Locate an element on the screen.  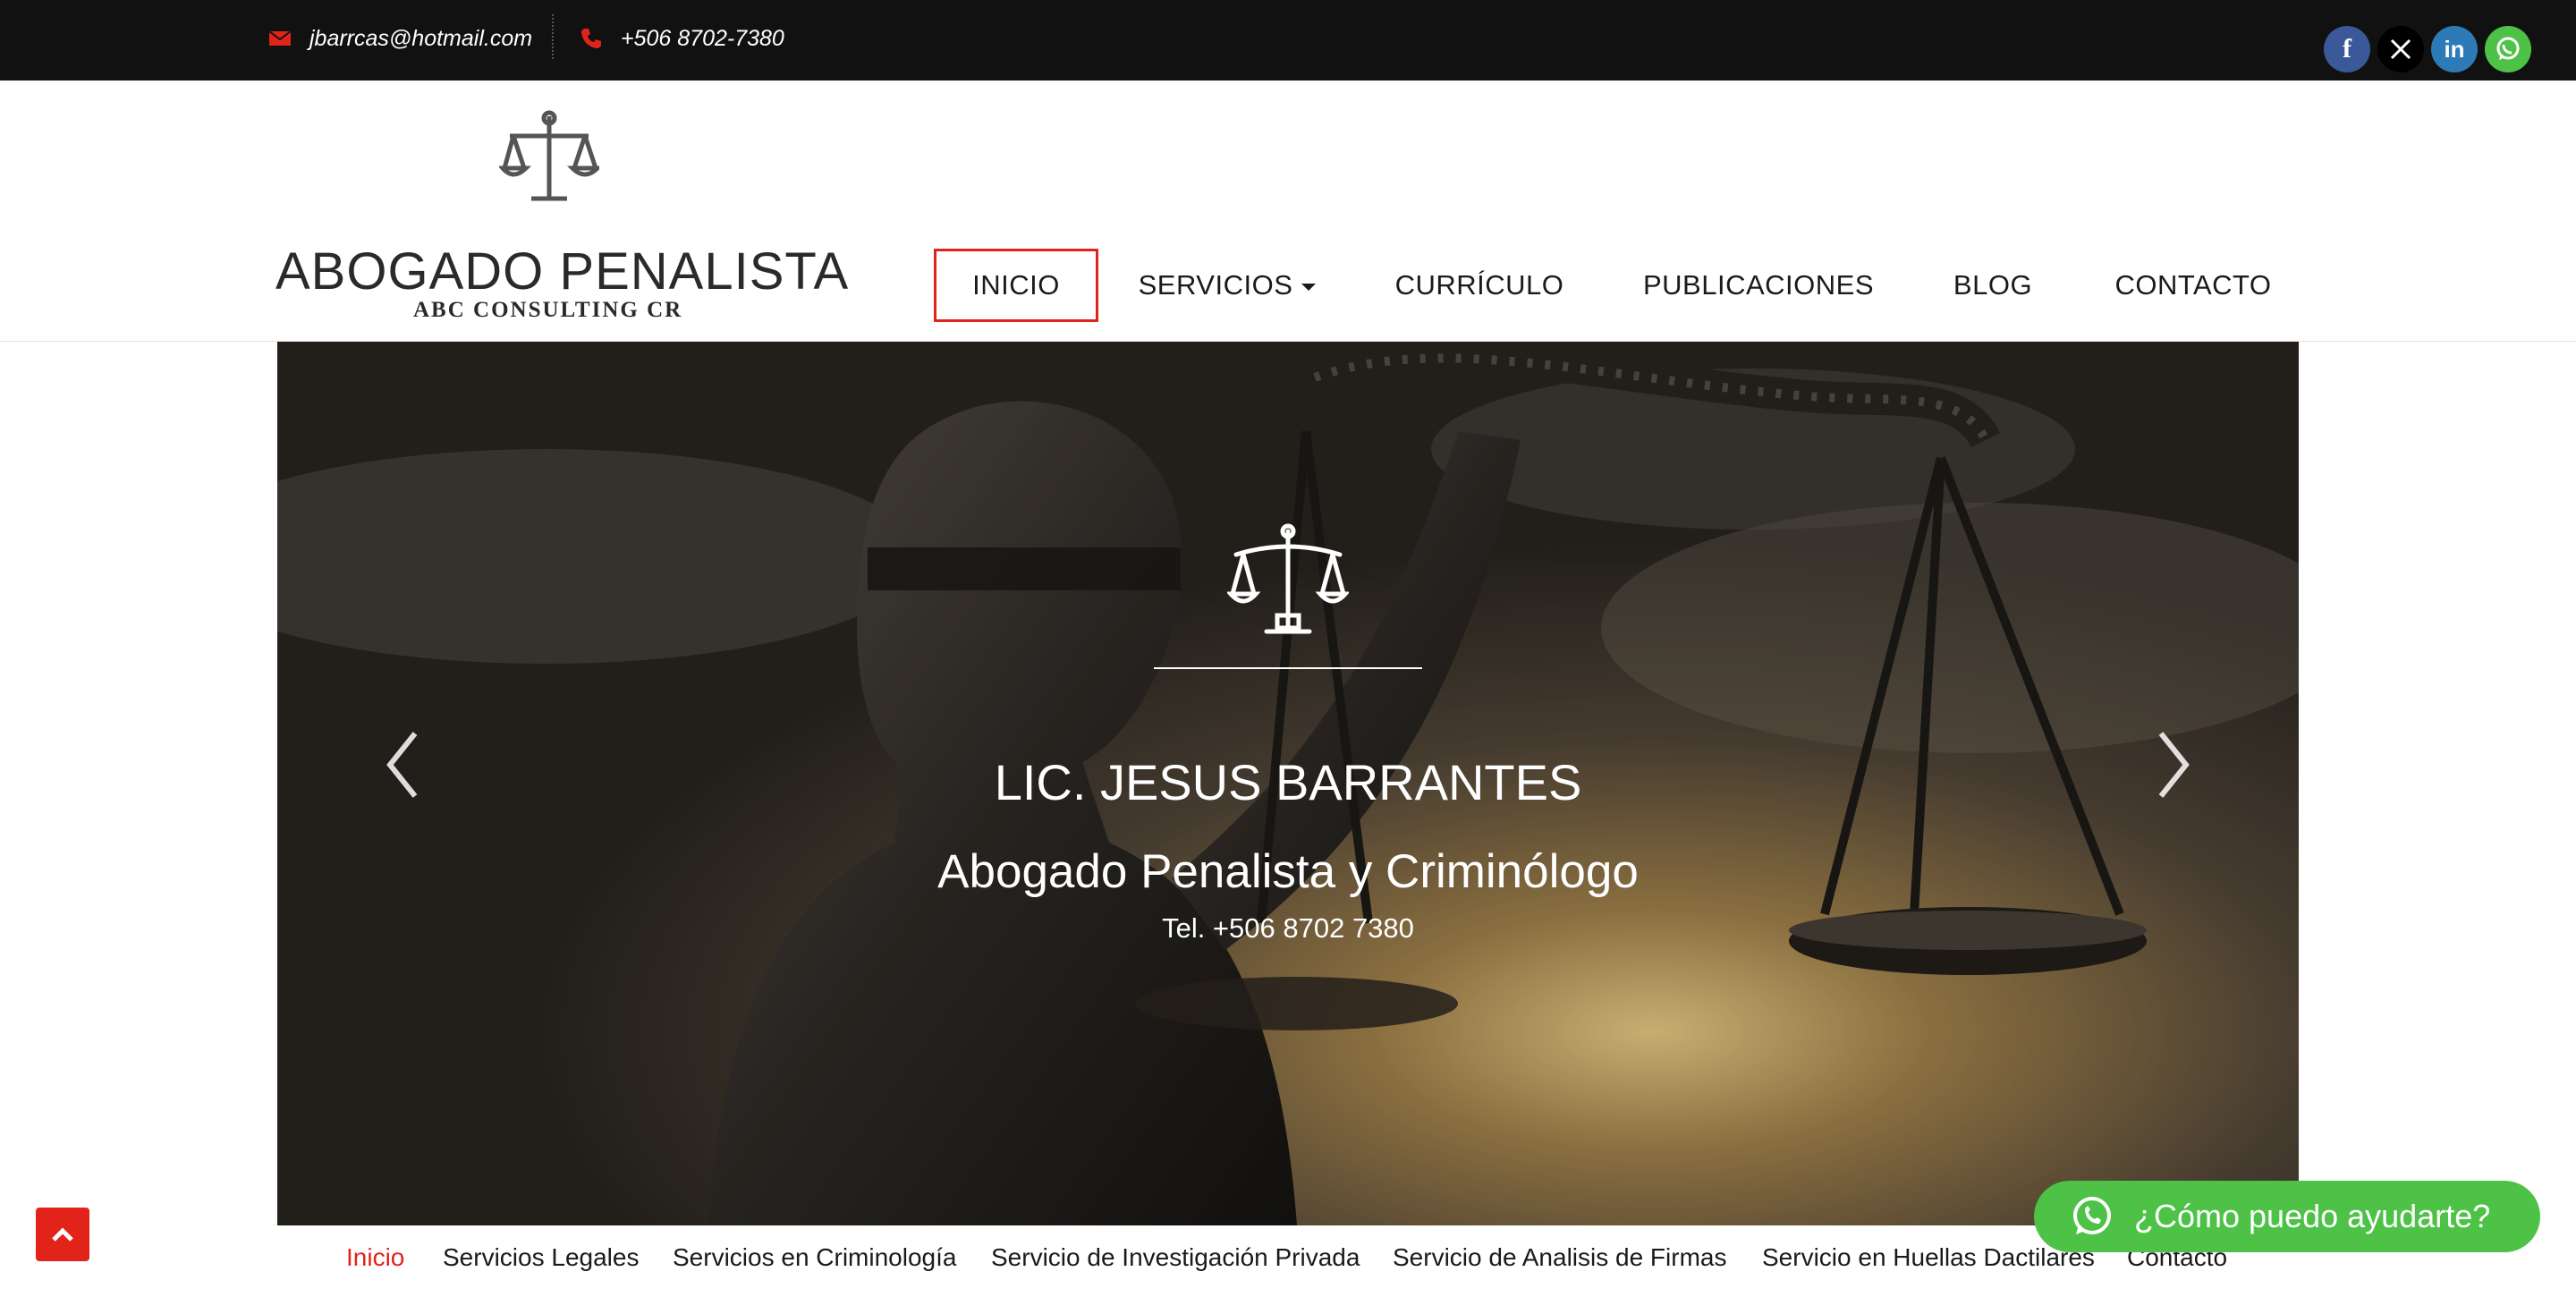
phone-icon is located at coordinates (591, 38).